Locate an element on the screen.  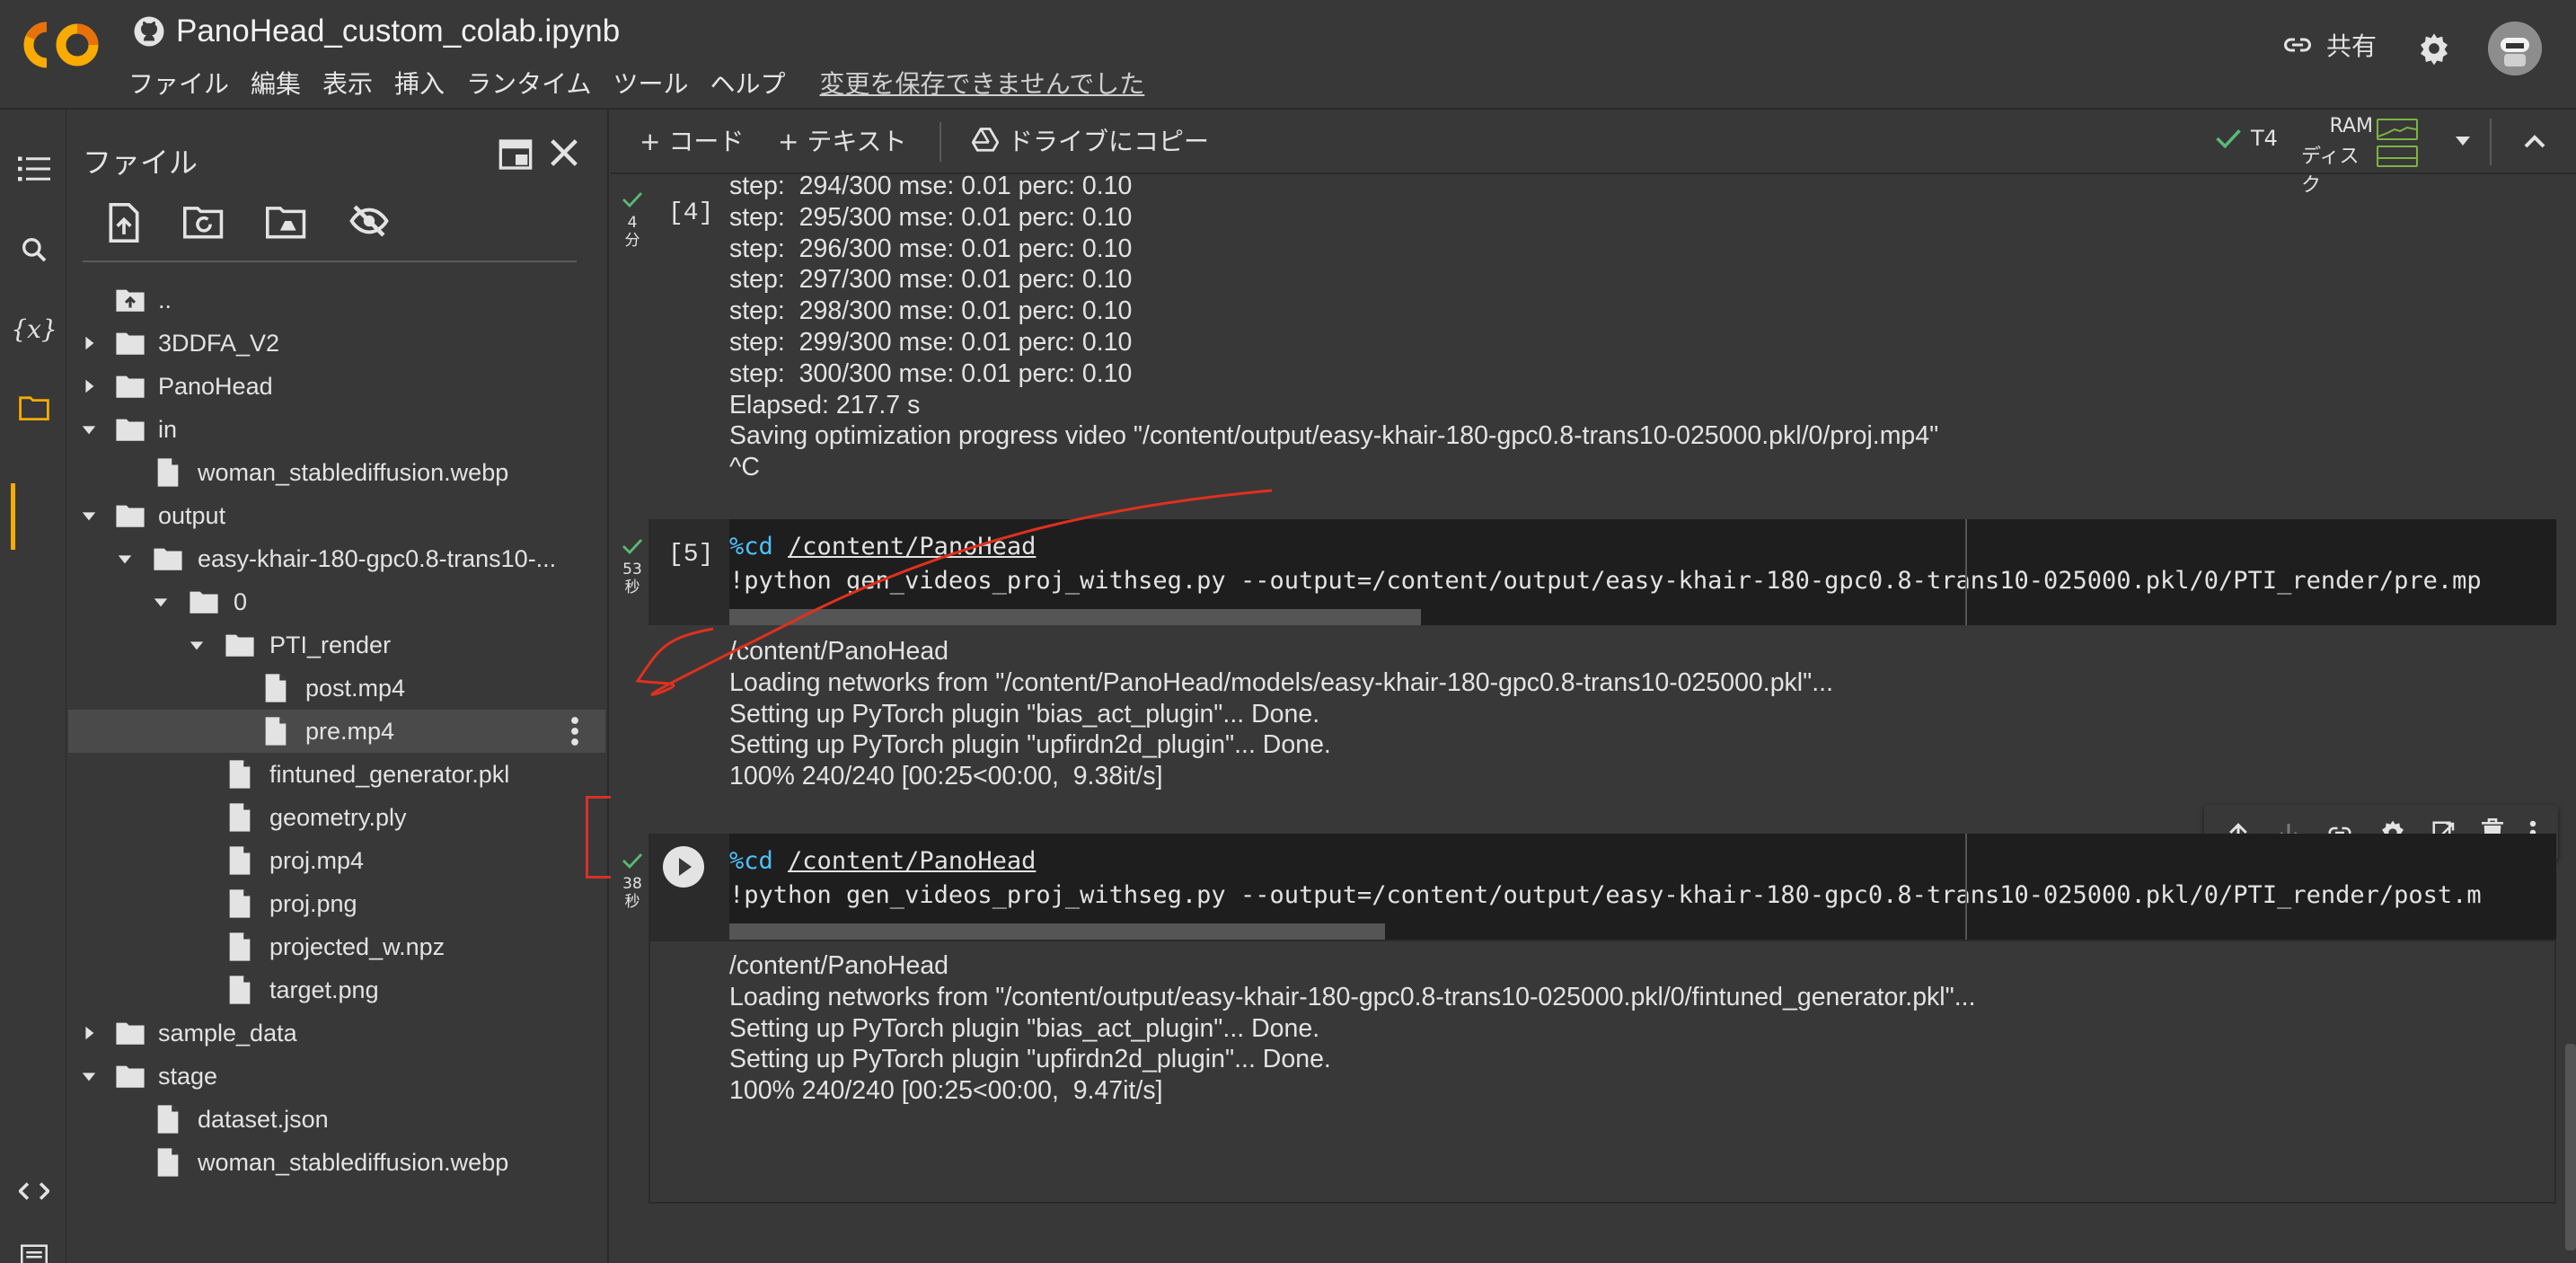
add-code-button: + コード is located at coordinates (692, 140).